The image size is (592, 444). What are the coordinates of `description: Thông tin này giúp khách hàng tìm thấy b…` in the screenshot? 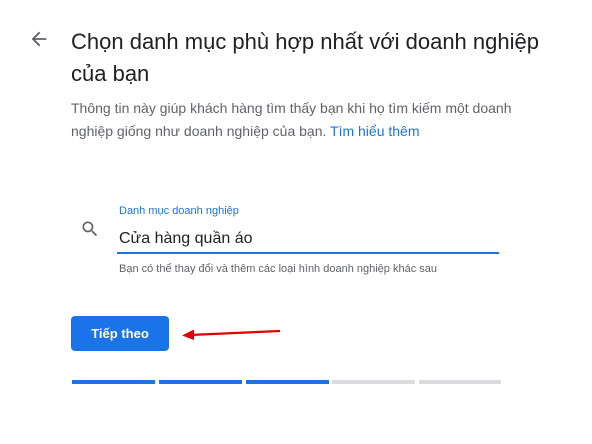 It's located at (306, 120).